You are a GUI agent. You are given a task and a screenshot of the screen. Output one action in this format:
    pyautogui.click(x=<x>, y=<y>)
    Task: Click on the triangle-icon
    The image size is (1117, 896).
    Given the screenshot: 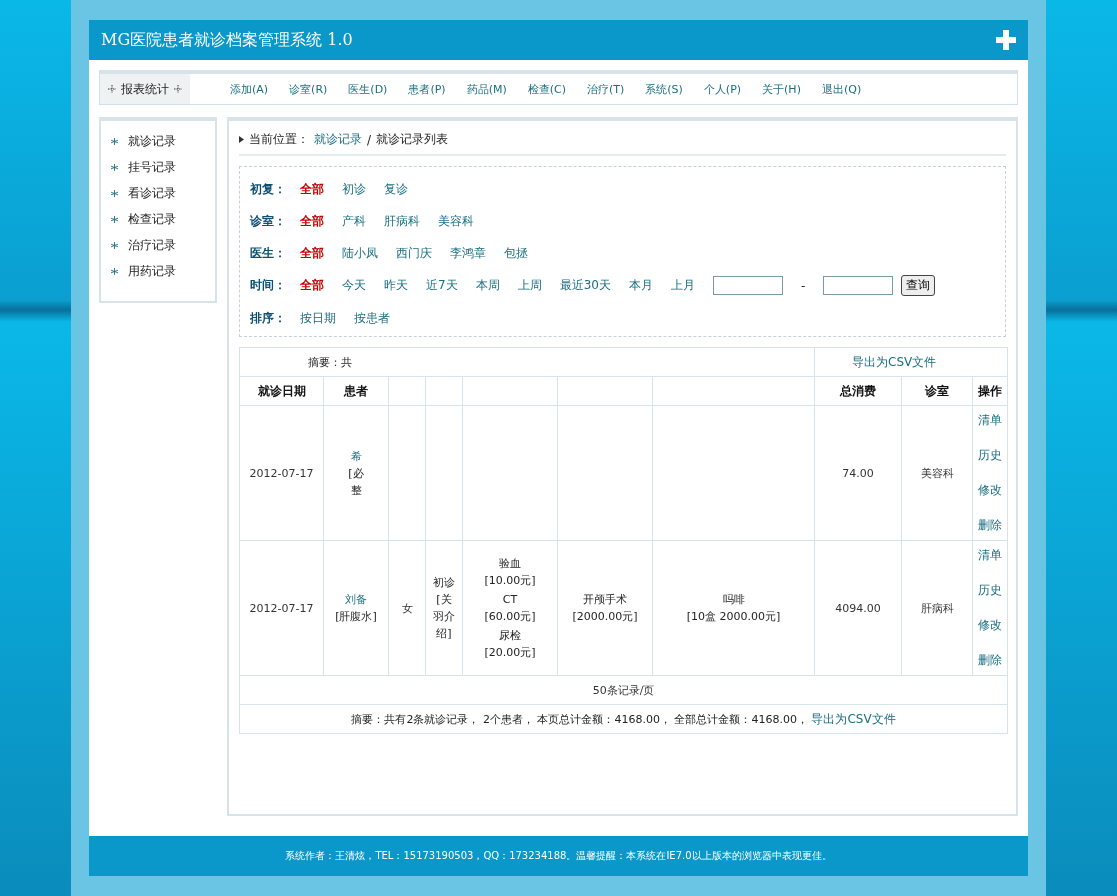 What is the action you would take?
    pyautogui.click(x=241, y=139)
    